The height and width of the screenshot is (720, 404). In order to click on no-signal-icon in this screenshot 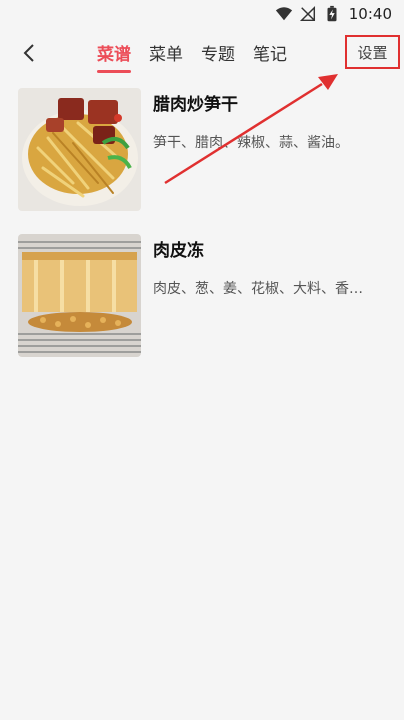, I will do `click(307, 13)`.